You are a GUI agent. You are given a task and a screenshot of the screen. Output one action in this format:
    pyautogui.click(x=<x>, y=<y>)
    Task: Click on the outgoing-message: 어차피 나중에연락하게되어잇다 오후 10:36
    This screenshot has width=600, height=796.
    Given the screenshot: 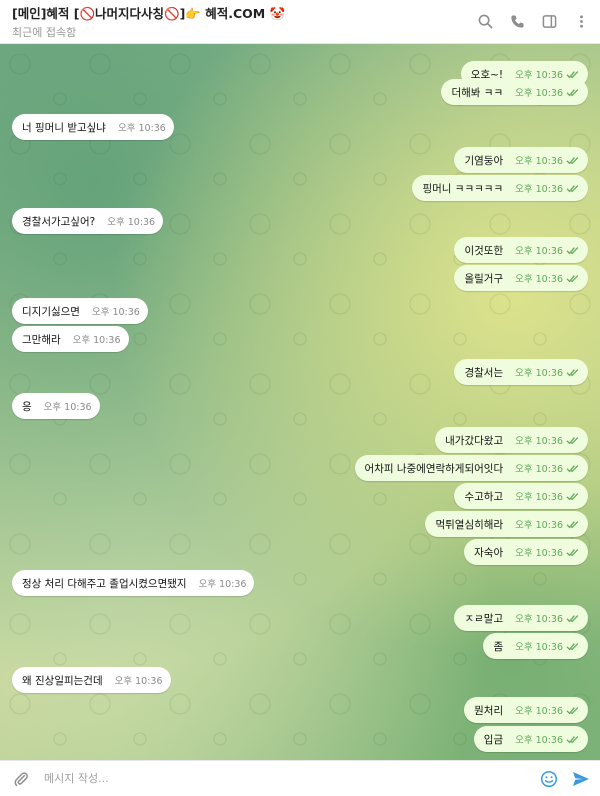 What is the action you would take?
    pyautogui.click(x=471, y=468)
    